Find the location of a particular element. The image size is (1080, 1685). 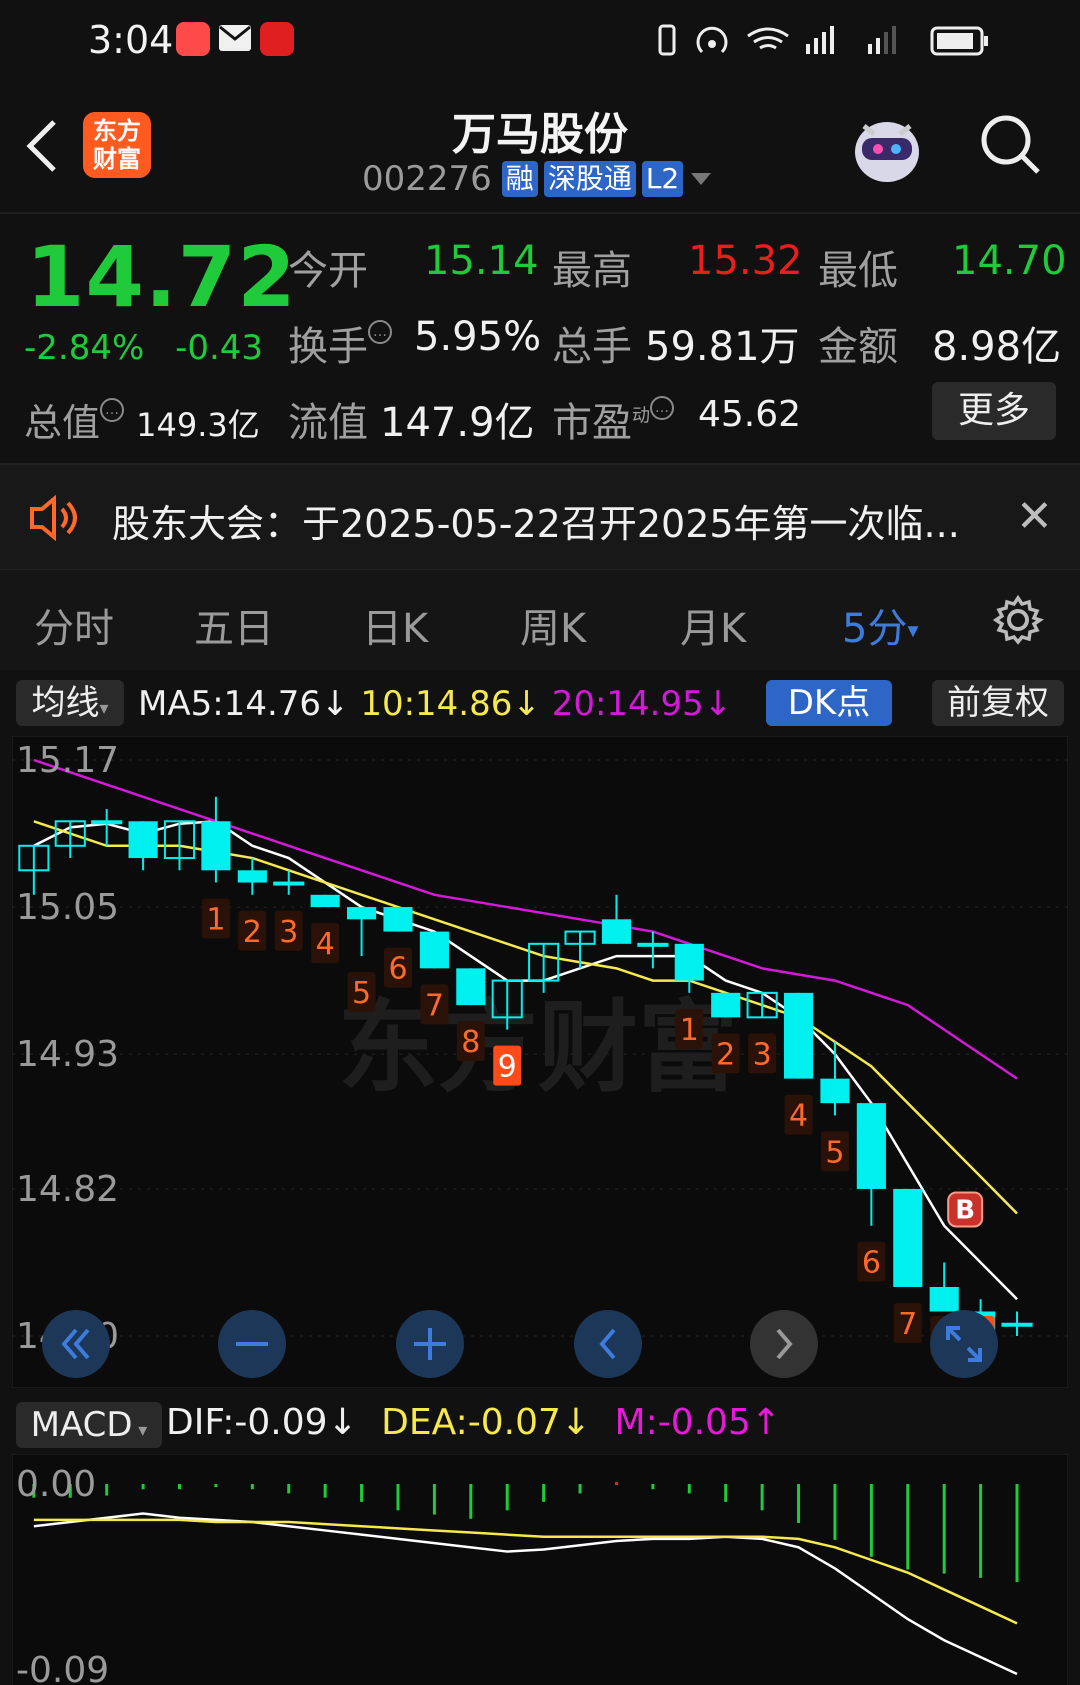

period-tabs: 分时 五日 日K 周K 月K 5分▾ is located at coordinates (540, 620).